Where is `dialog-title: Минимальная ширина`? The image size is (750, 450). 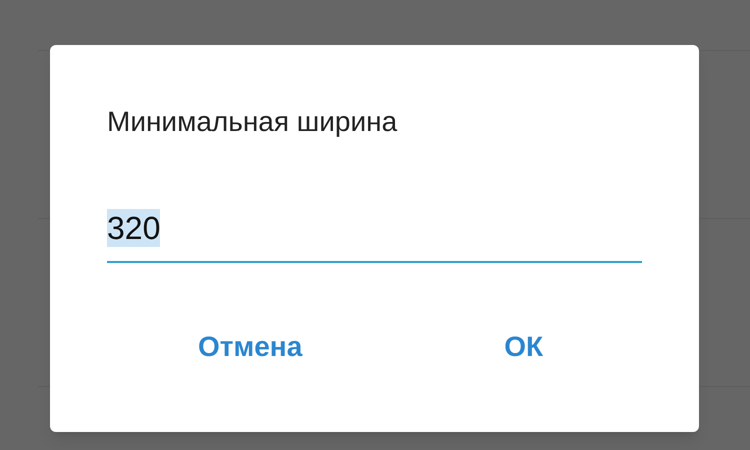
dialog-title: Минимальная ширина is located at coordinates (252, 122).